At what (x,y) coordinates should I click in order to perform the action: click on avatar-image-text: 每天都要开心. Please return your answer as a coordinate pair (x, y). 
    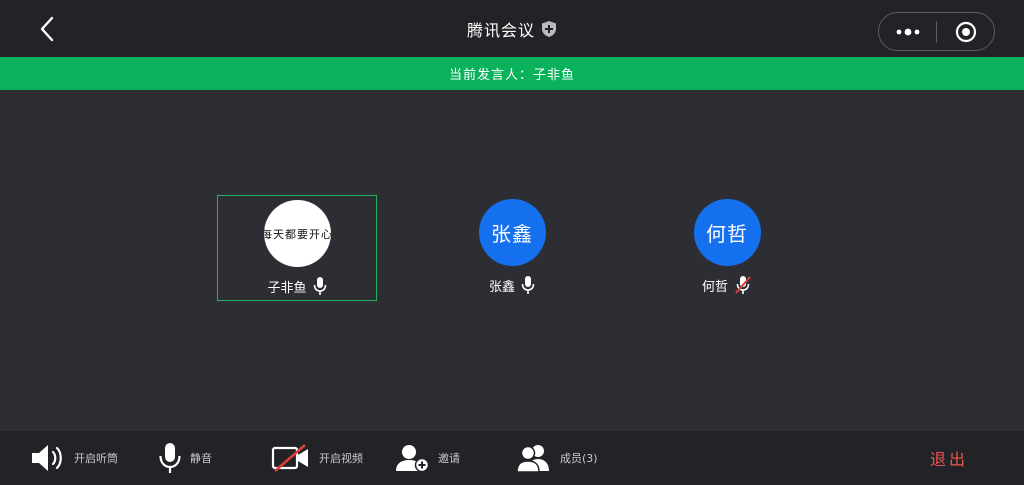
    Looking at the image, I should click on (297, 234).